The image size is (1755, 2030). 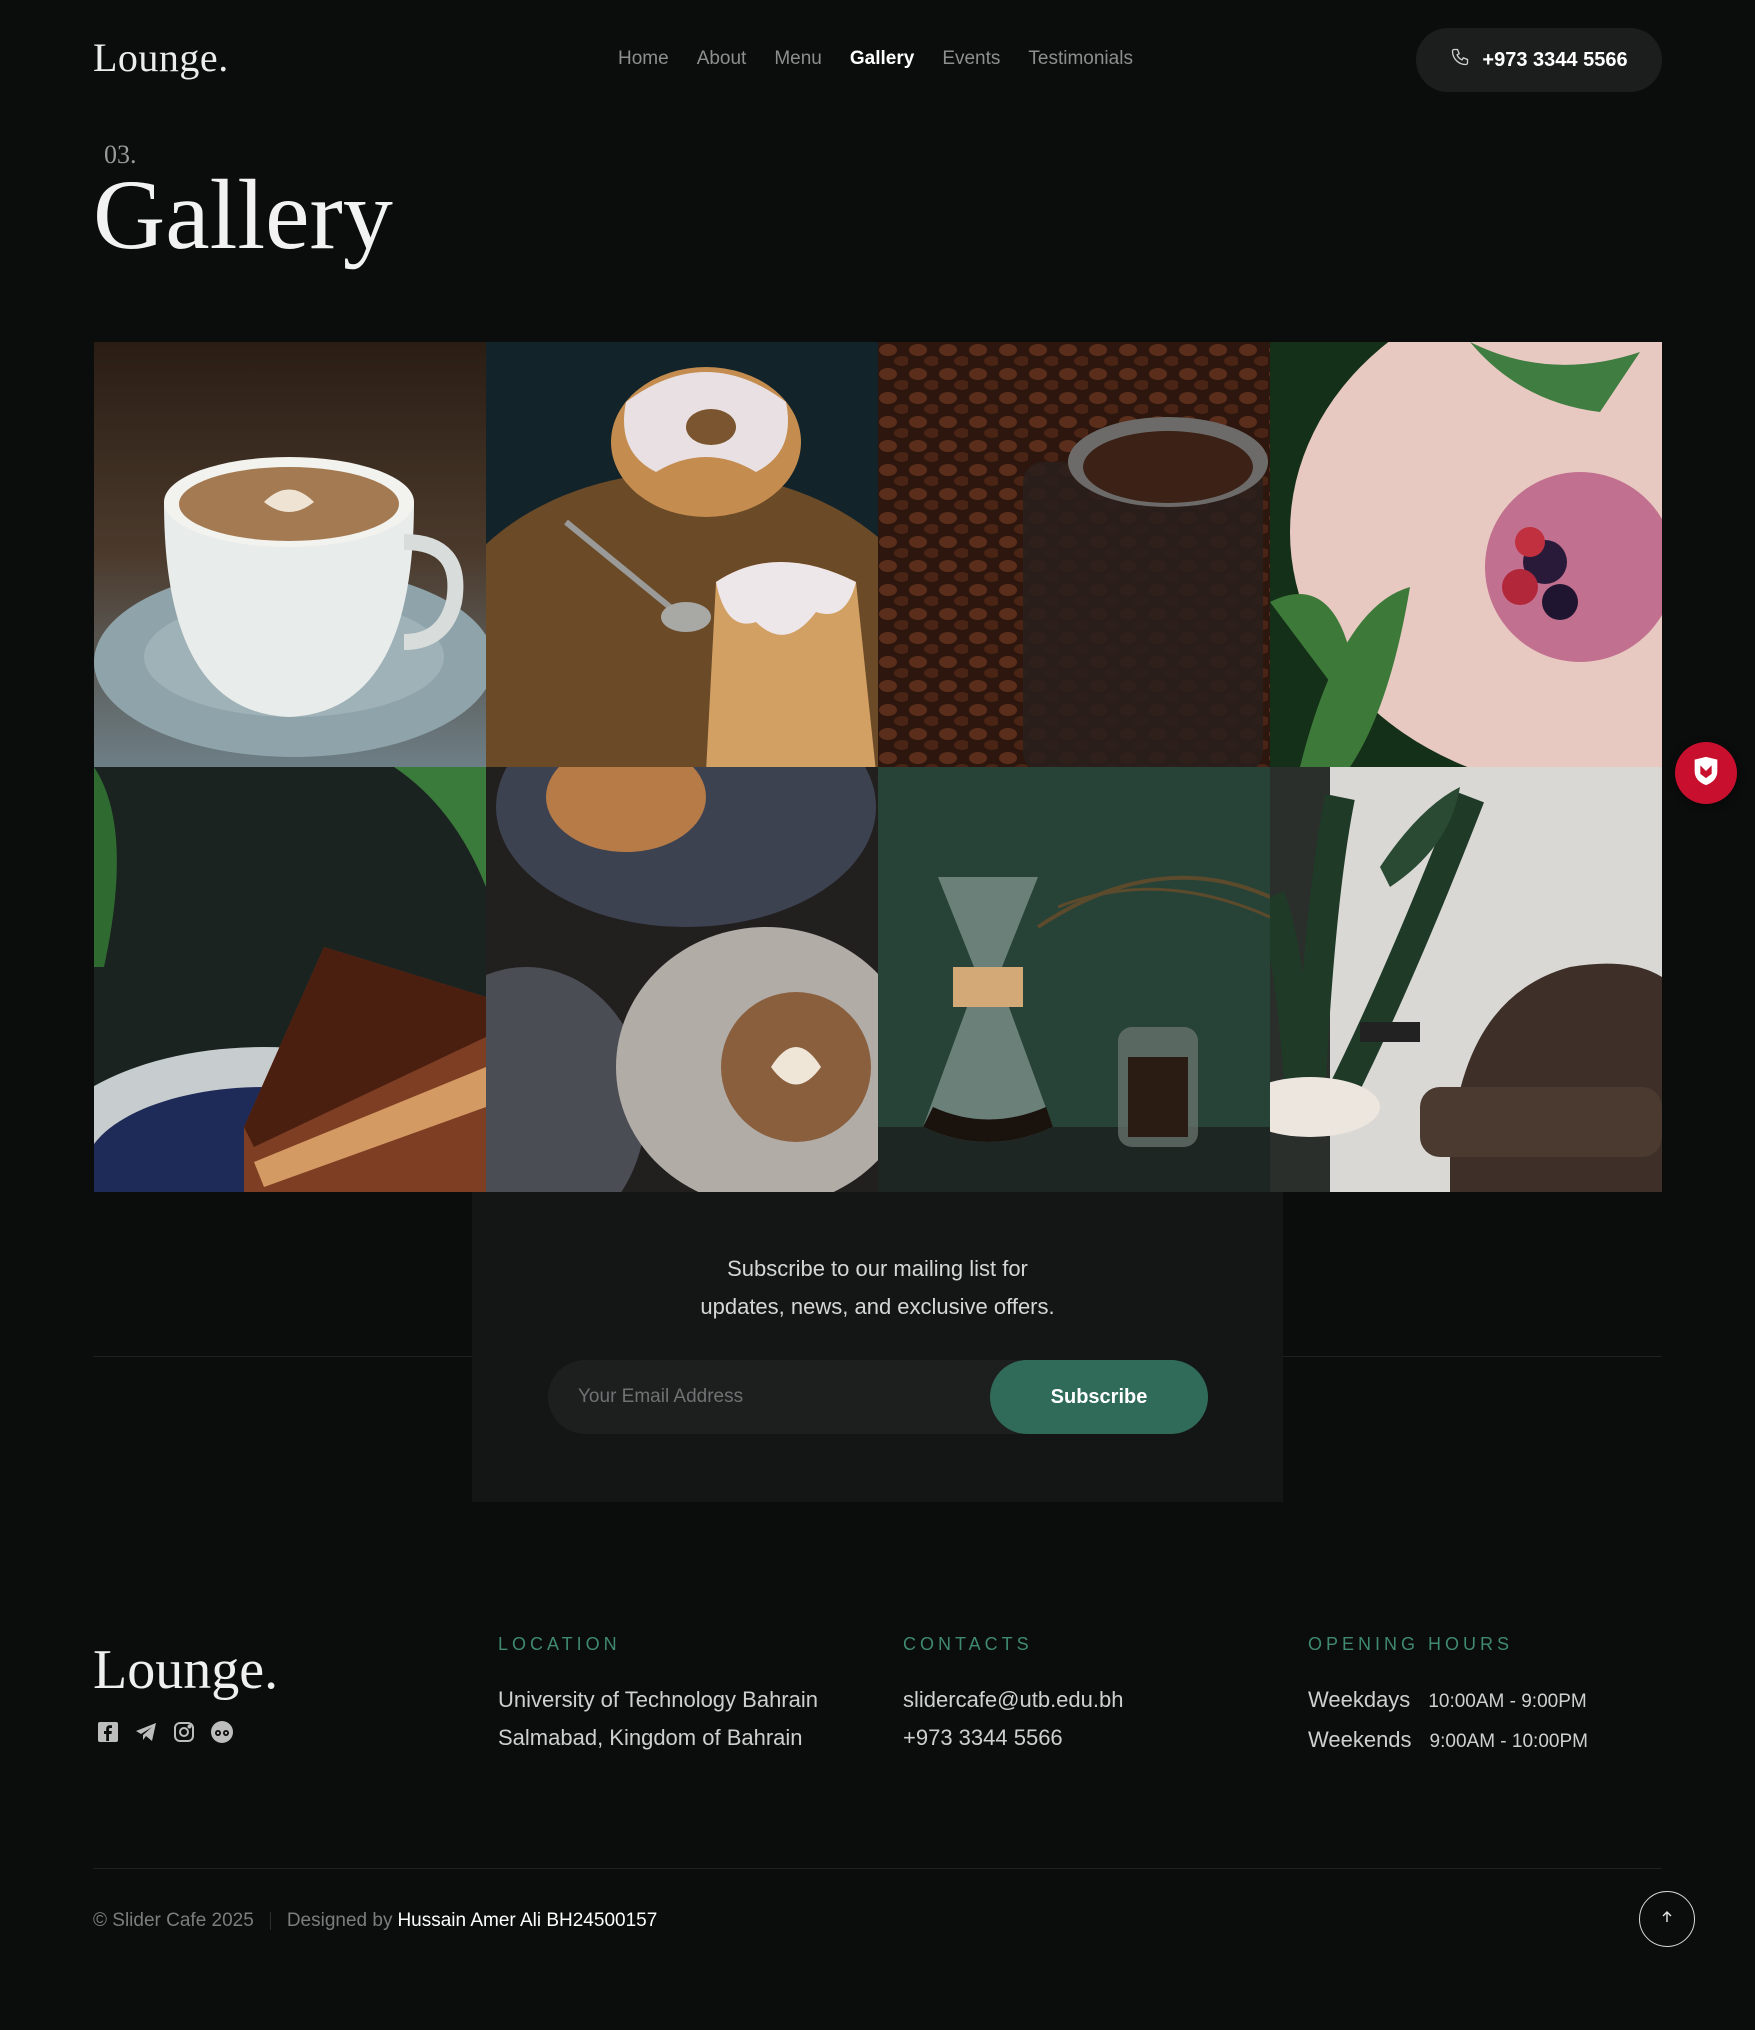 I want to click on footer-logo: Lounge., so click(x=185, y=1670).